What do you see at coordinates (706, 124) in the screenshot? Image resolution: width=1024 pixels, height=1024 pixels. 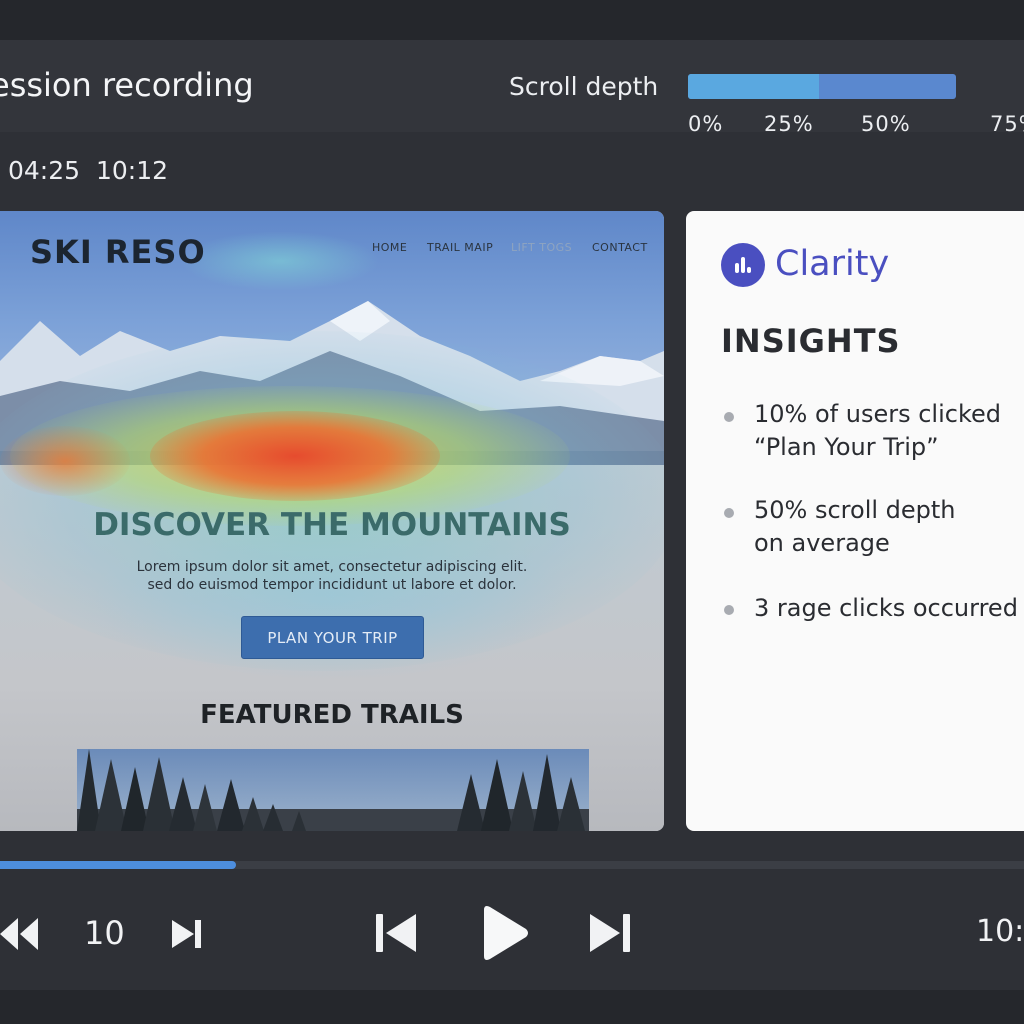 I see `scroll-tick-0: 0%` at bounding box center [706, 124].